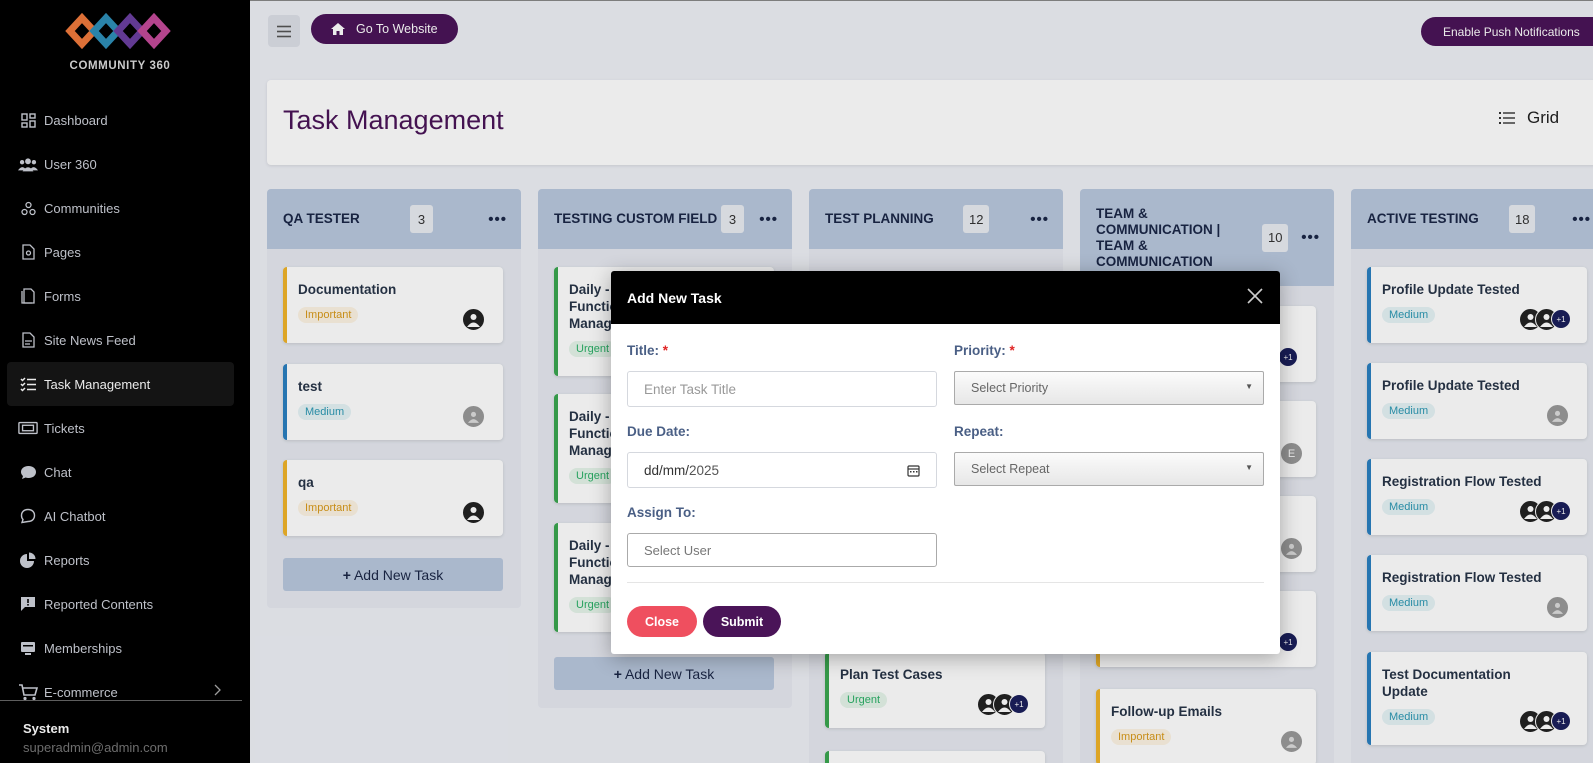  I want to click on calendar-icon, so click(913, 472).